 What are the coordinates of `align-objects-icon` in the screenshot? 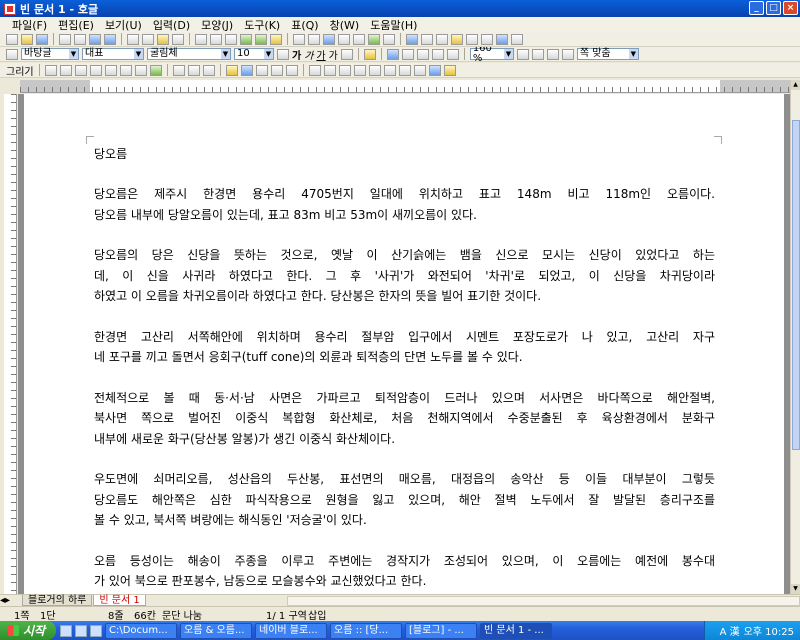 It's located at (374, 70).